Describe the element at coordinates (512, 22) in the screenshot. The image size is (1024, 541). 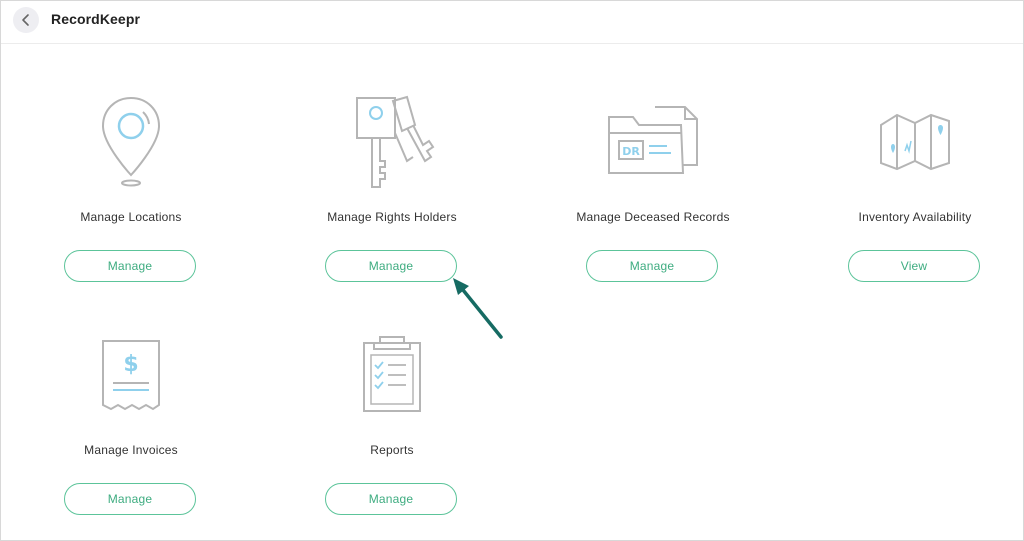
I see `top-bar: RecordKeepr` at that location.